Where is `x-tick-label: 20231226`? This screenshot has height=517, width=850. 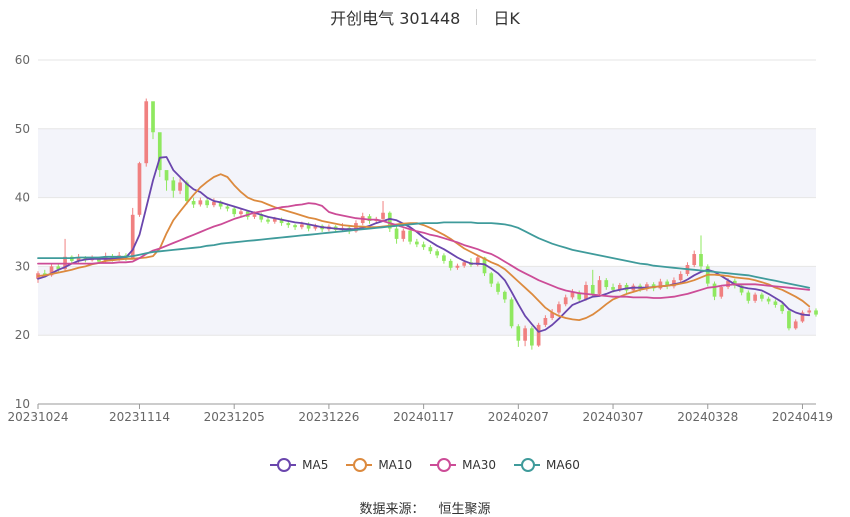 x-tick-label: 20231226 is located at coordinates (328, 417).